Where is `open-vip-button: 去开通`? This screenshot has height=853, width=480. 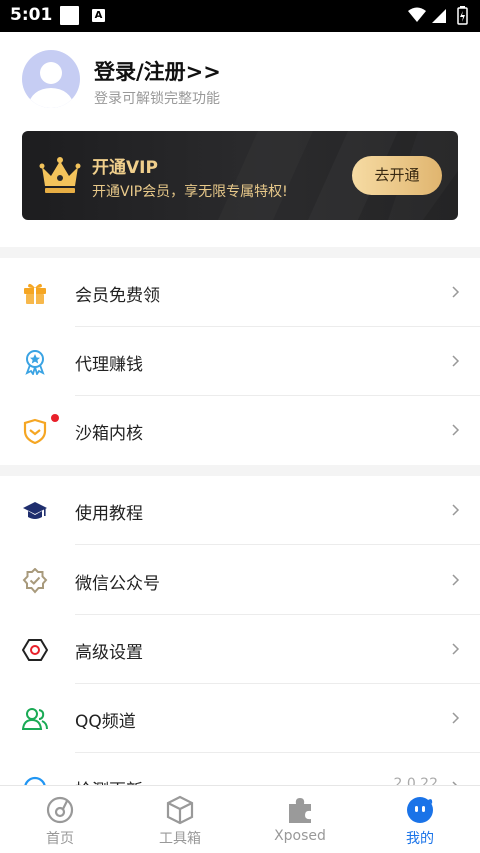
open-vip-button: 去开通 is located at coordinates (397, 175).